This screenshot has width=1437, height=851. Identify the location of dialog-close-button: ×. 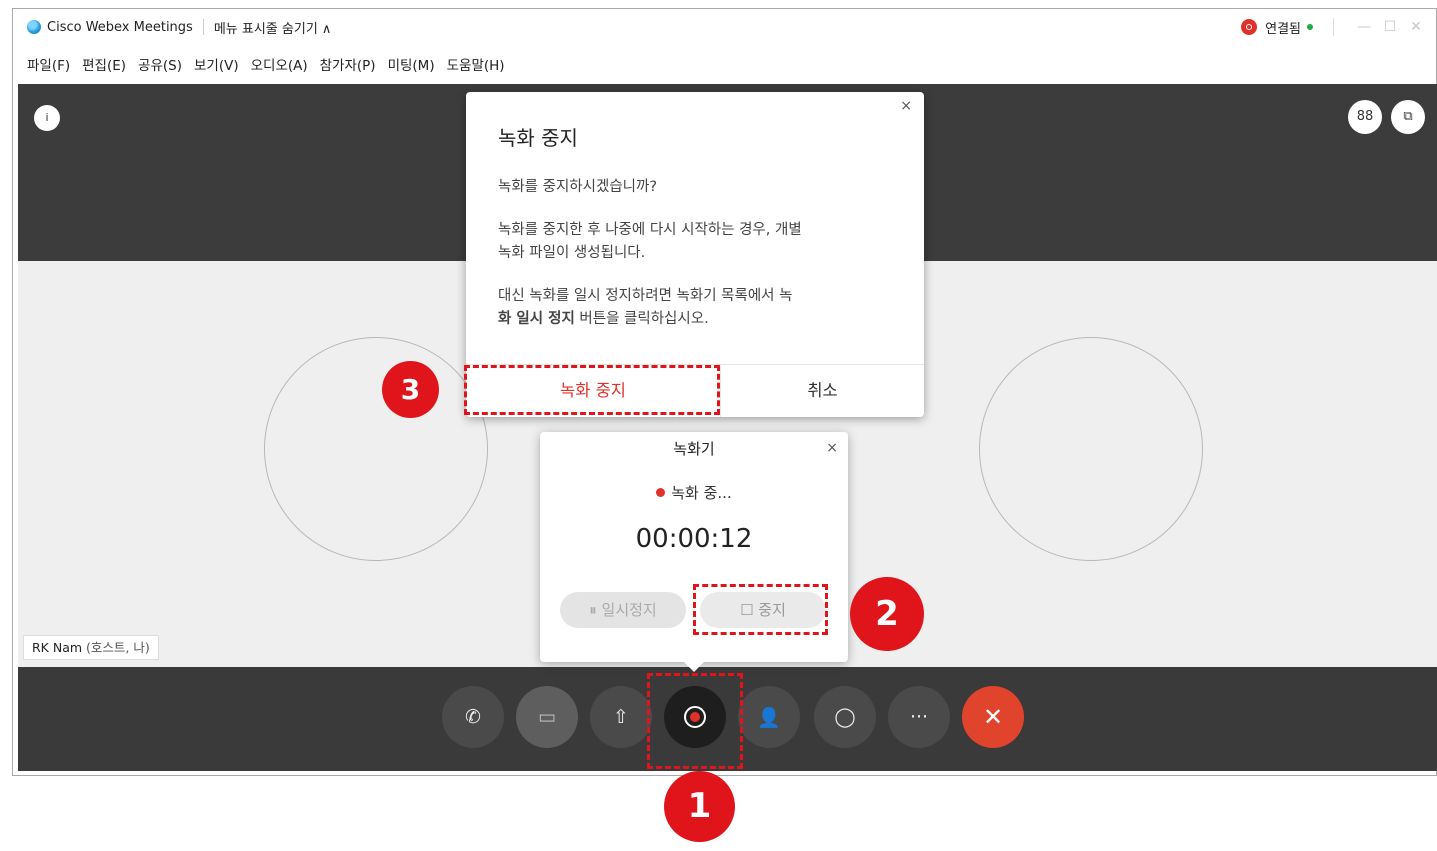
(906, 106).